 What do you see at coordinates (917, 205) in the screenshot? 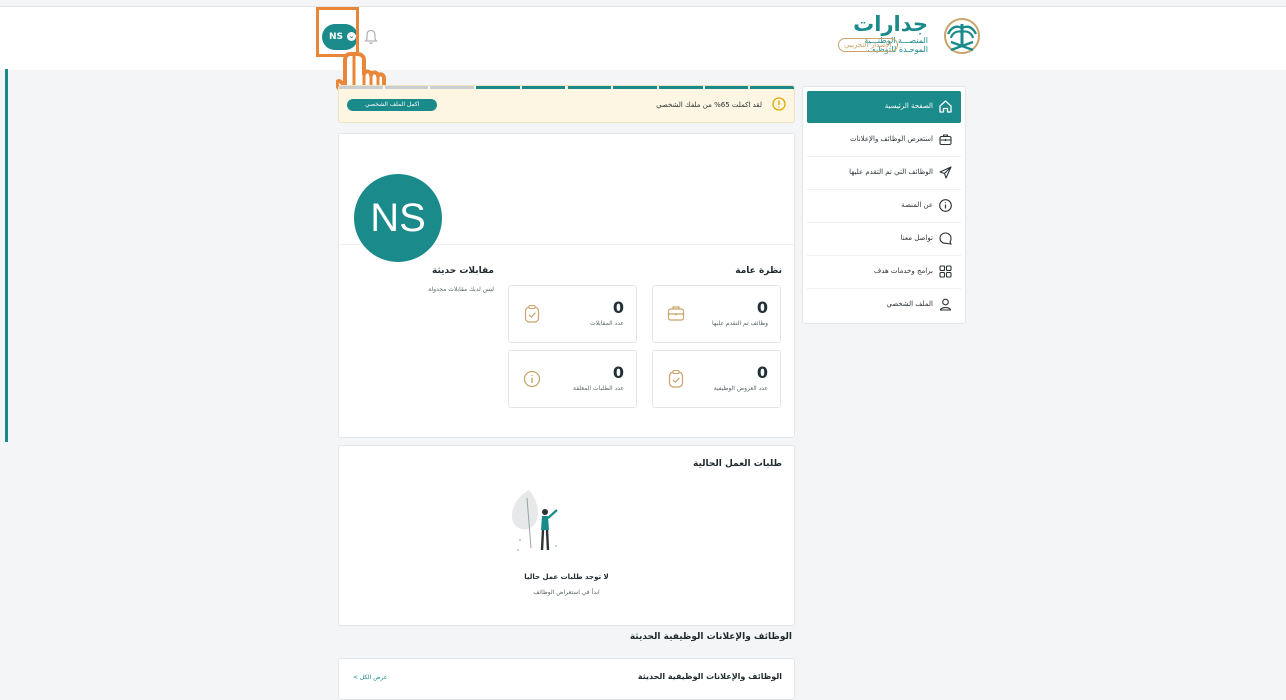
I see `sidebar-item-label: عن المنصة` at bounding box center [917, 205].